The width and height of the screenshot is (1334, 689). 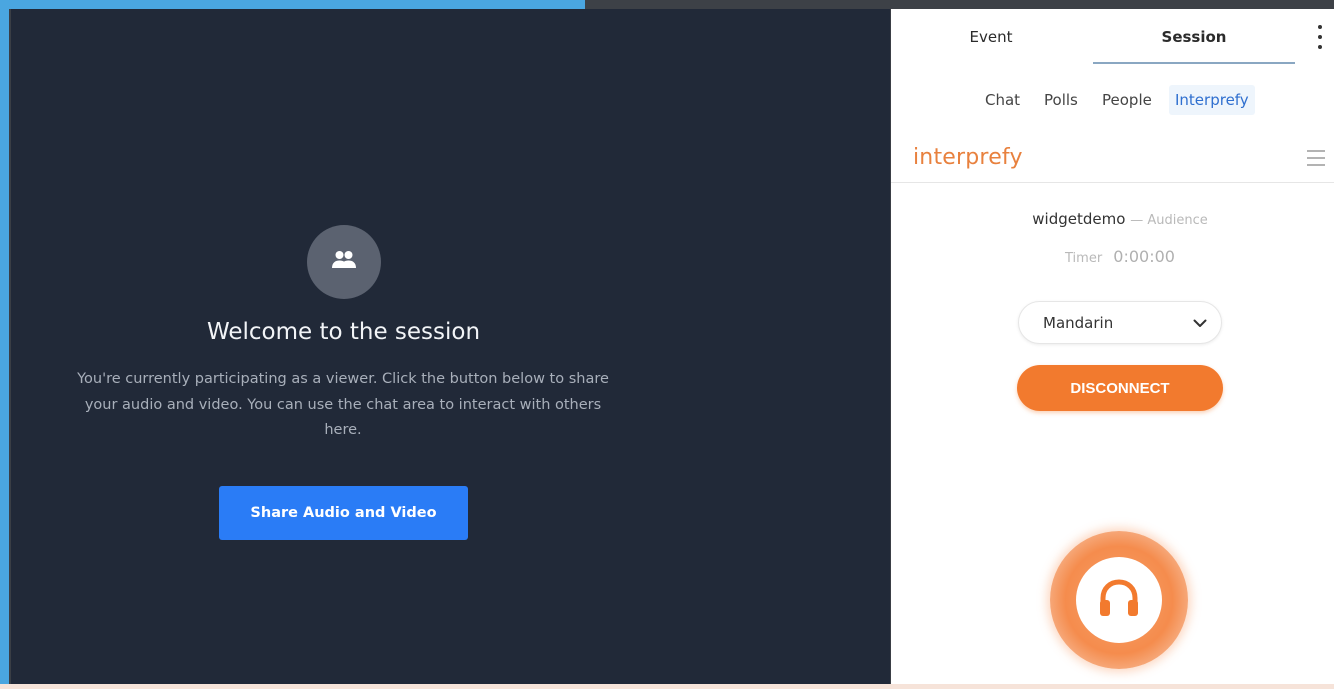 I want to click on room-name: widgetdemo, so click(x=1079, y=219).